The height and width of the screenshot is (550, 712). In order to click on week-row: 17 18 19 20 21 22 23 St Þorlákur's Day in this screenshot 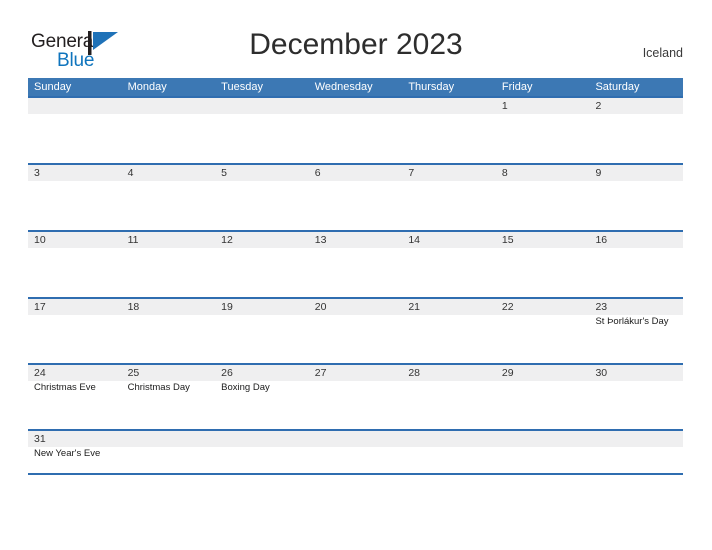, I will do `click(356, 330)`.